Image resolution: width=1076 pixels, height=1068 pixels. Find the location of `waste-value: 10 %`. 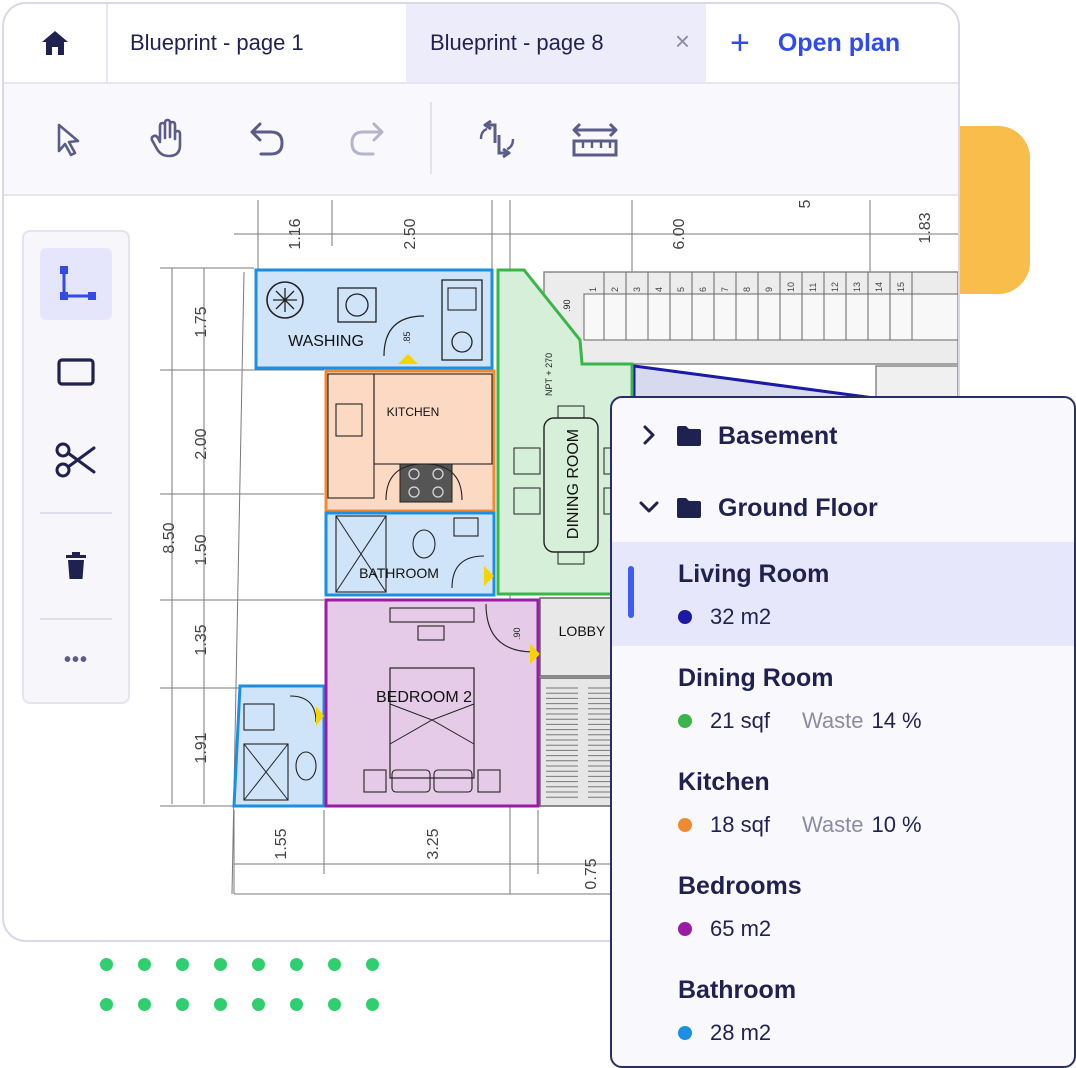

waste-value: 10 % is located at coordinates (896, 824).